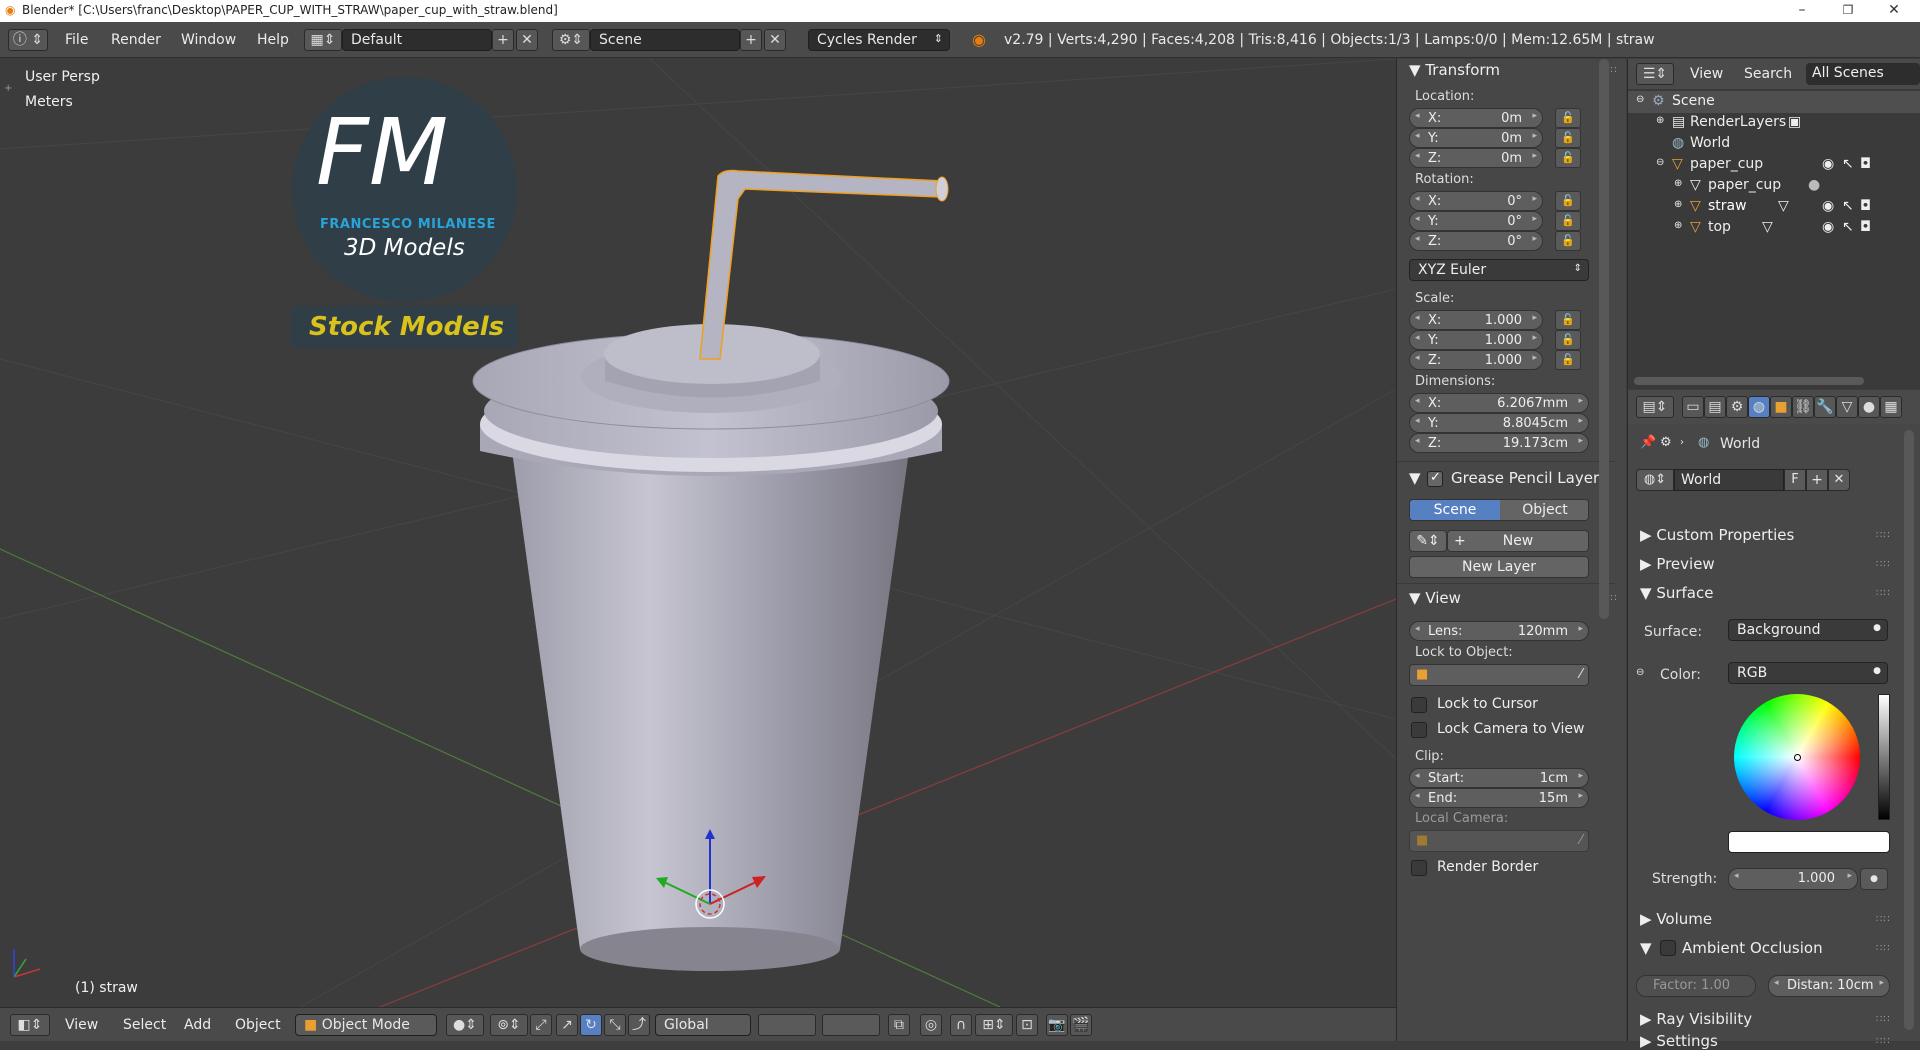 The image size is (1920, 1050). I want to click on view-panel-header: ▼ View, so click(1435, 598).